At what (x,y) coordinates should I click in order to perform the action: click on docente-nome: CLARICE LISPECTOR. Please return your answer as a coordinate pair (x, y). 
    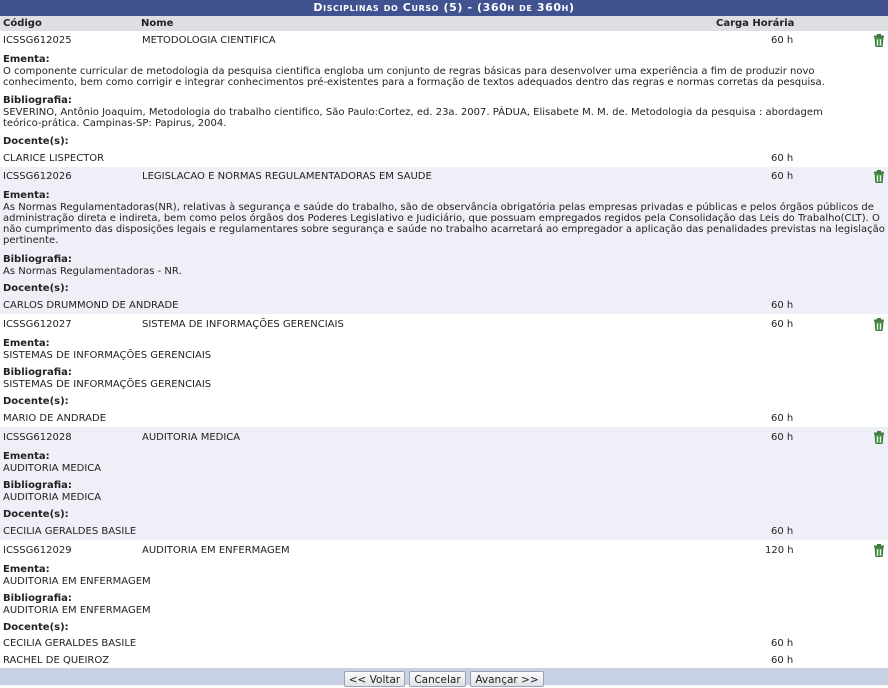
    Looking at the image, I should click on (54, 158).